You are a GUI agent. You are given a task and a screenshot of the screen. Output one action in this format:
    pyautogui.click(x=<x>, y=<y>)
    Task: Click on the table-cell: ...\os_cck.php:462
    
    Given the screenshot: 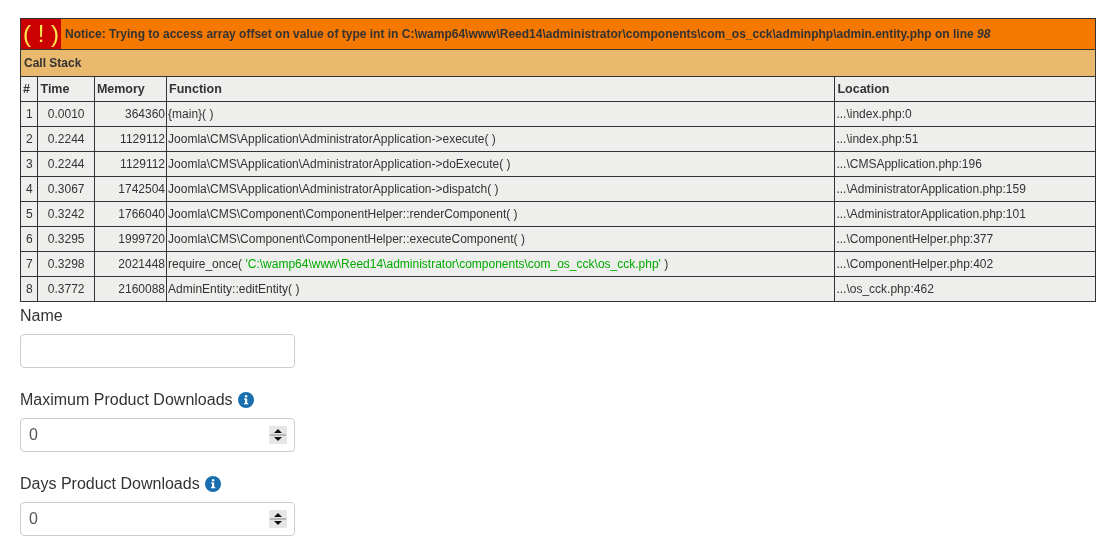 What is the action you would take?
    pyautogui.click(x=965, y=289)
    